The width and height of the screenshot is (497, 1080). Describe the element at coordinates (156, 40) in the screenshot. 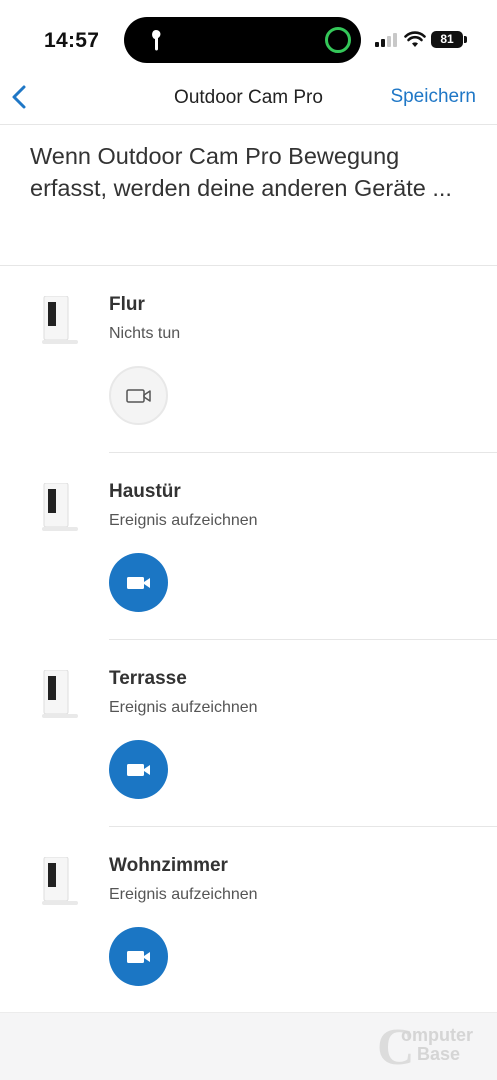

I see `airpod-icon` at that location.